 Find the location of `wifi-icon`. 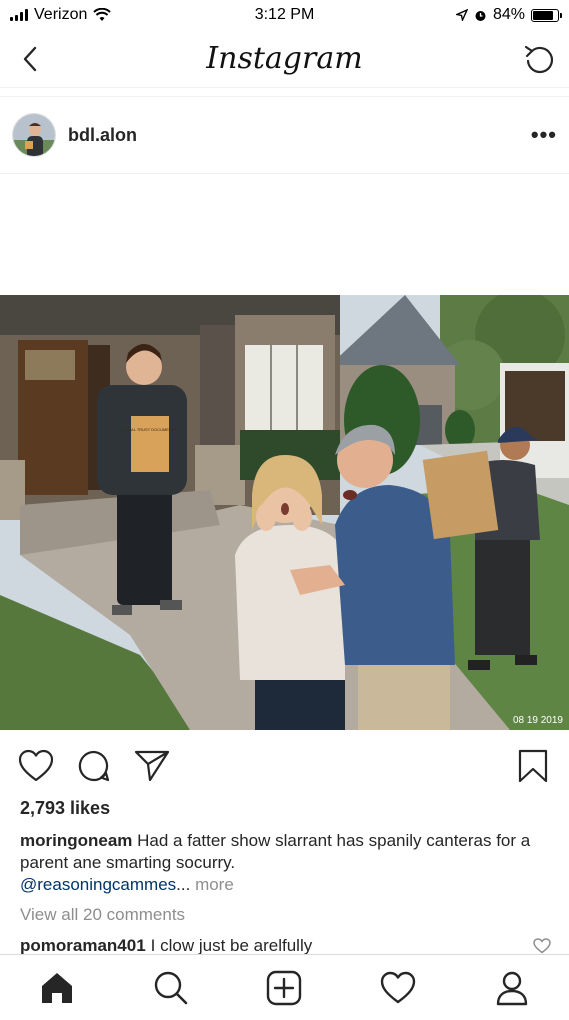

wifi-icon is located at coordinates (102, 14).